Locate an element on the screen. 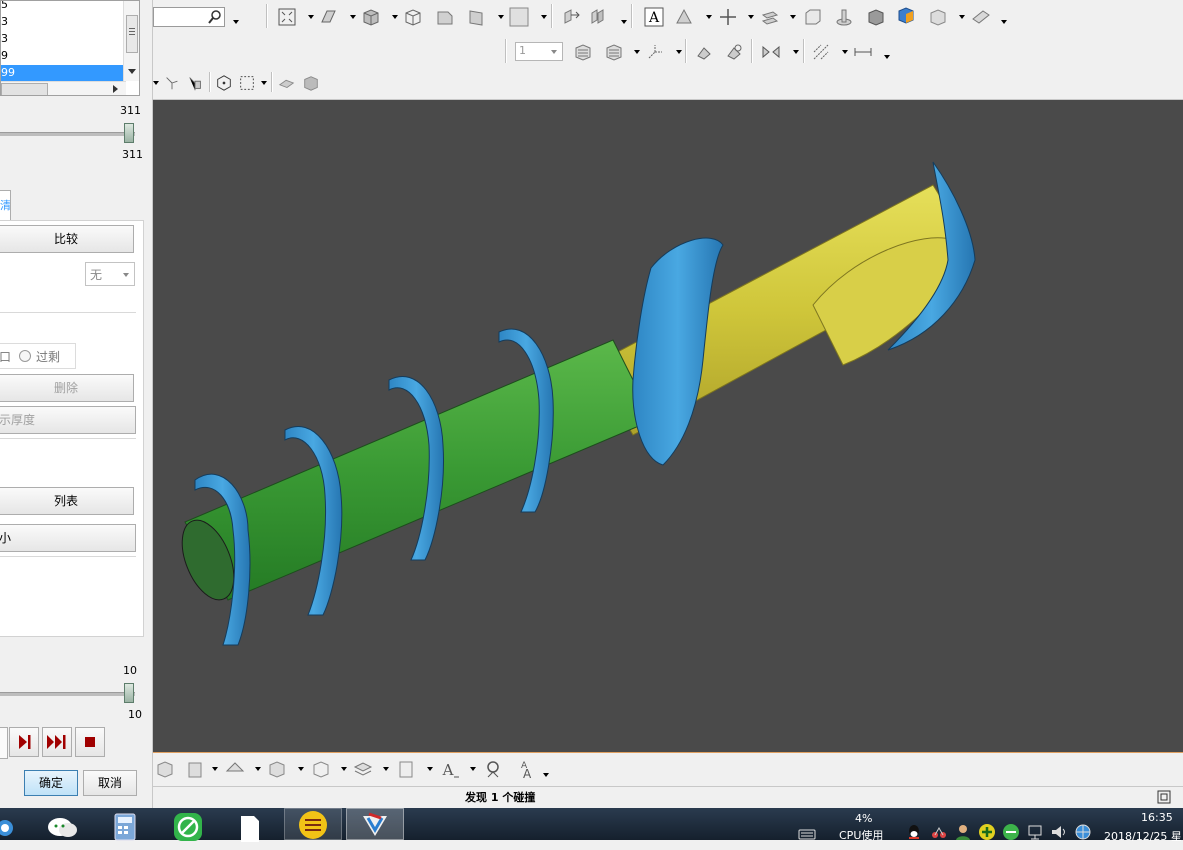 The image size is (1183, 850). list-item: 5 is located at coordinates (63, 7).